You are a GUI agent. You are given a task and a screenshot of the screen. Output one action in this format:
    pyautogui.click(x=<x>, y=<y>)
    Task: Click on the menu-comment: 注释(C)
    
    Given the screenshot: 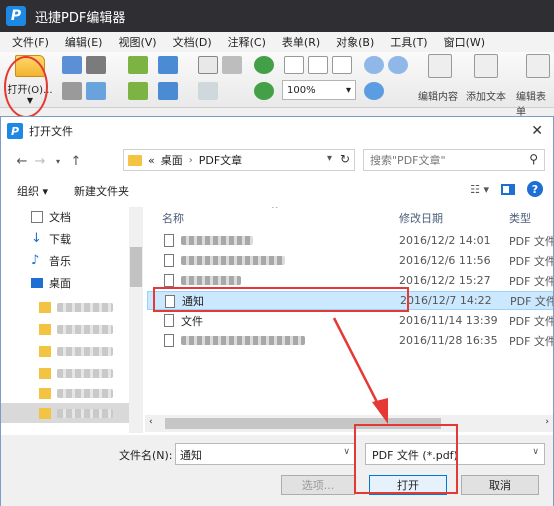 What is the action you would take?
    pyautogui.click(x=247, y=42)
    